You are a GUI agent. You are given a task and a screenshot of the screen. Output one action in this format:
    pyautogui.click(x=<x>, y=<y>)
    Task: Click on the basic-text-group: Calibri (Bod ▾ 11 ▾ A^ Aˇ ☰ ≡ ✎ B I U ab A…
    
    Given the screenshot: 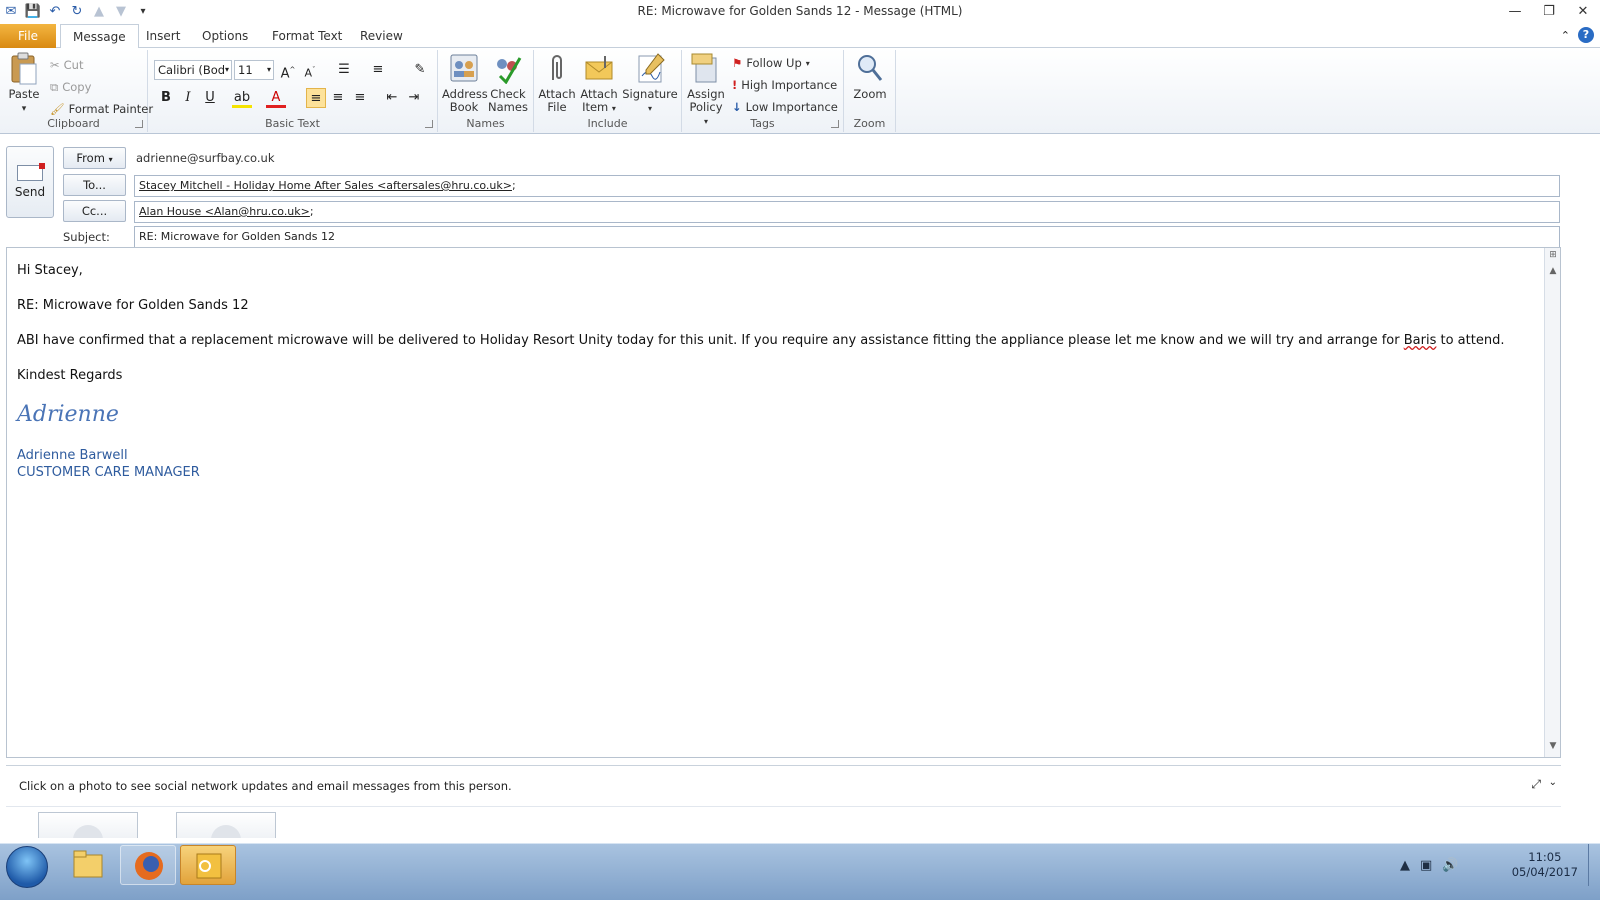 What is the action you would take?
    pyautogui.click(x=293, y=91)
    